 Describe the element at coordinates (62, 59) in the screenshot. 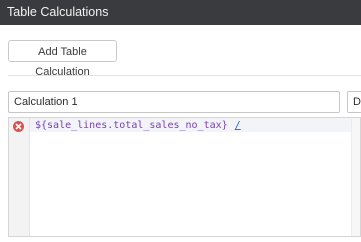

I see `add-table-calculation-button: Add Table Calculation` at that location.